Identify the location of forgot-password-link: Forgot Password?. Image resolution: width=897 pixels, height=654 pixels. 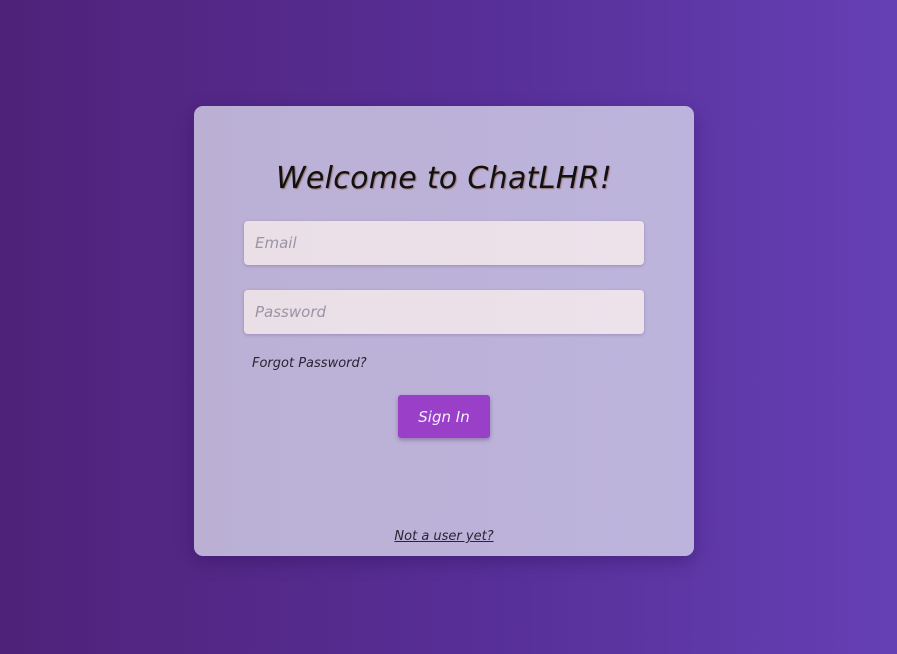
(309, 363).